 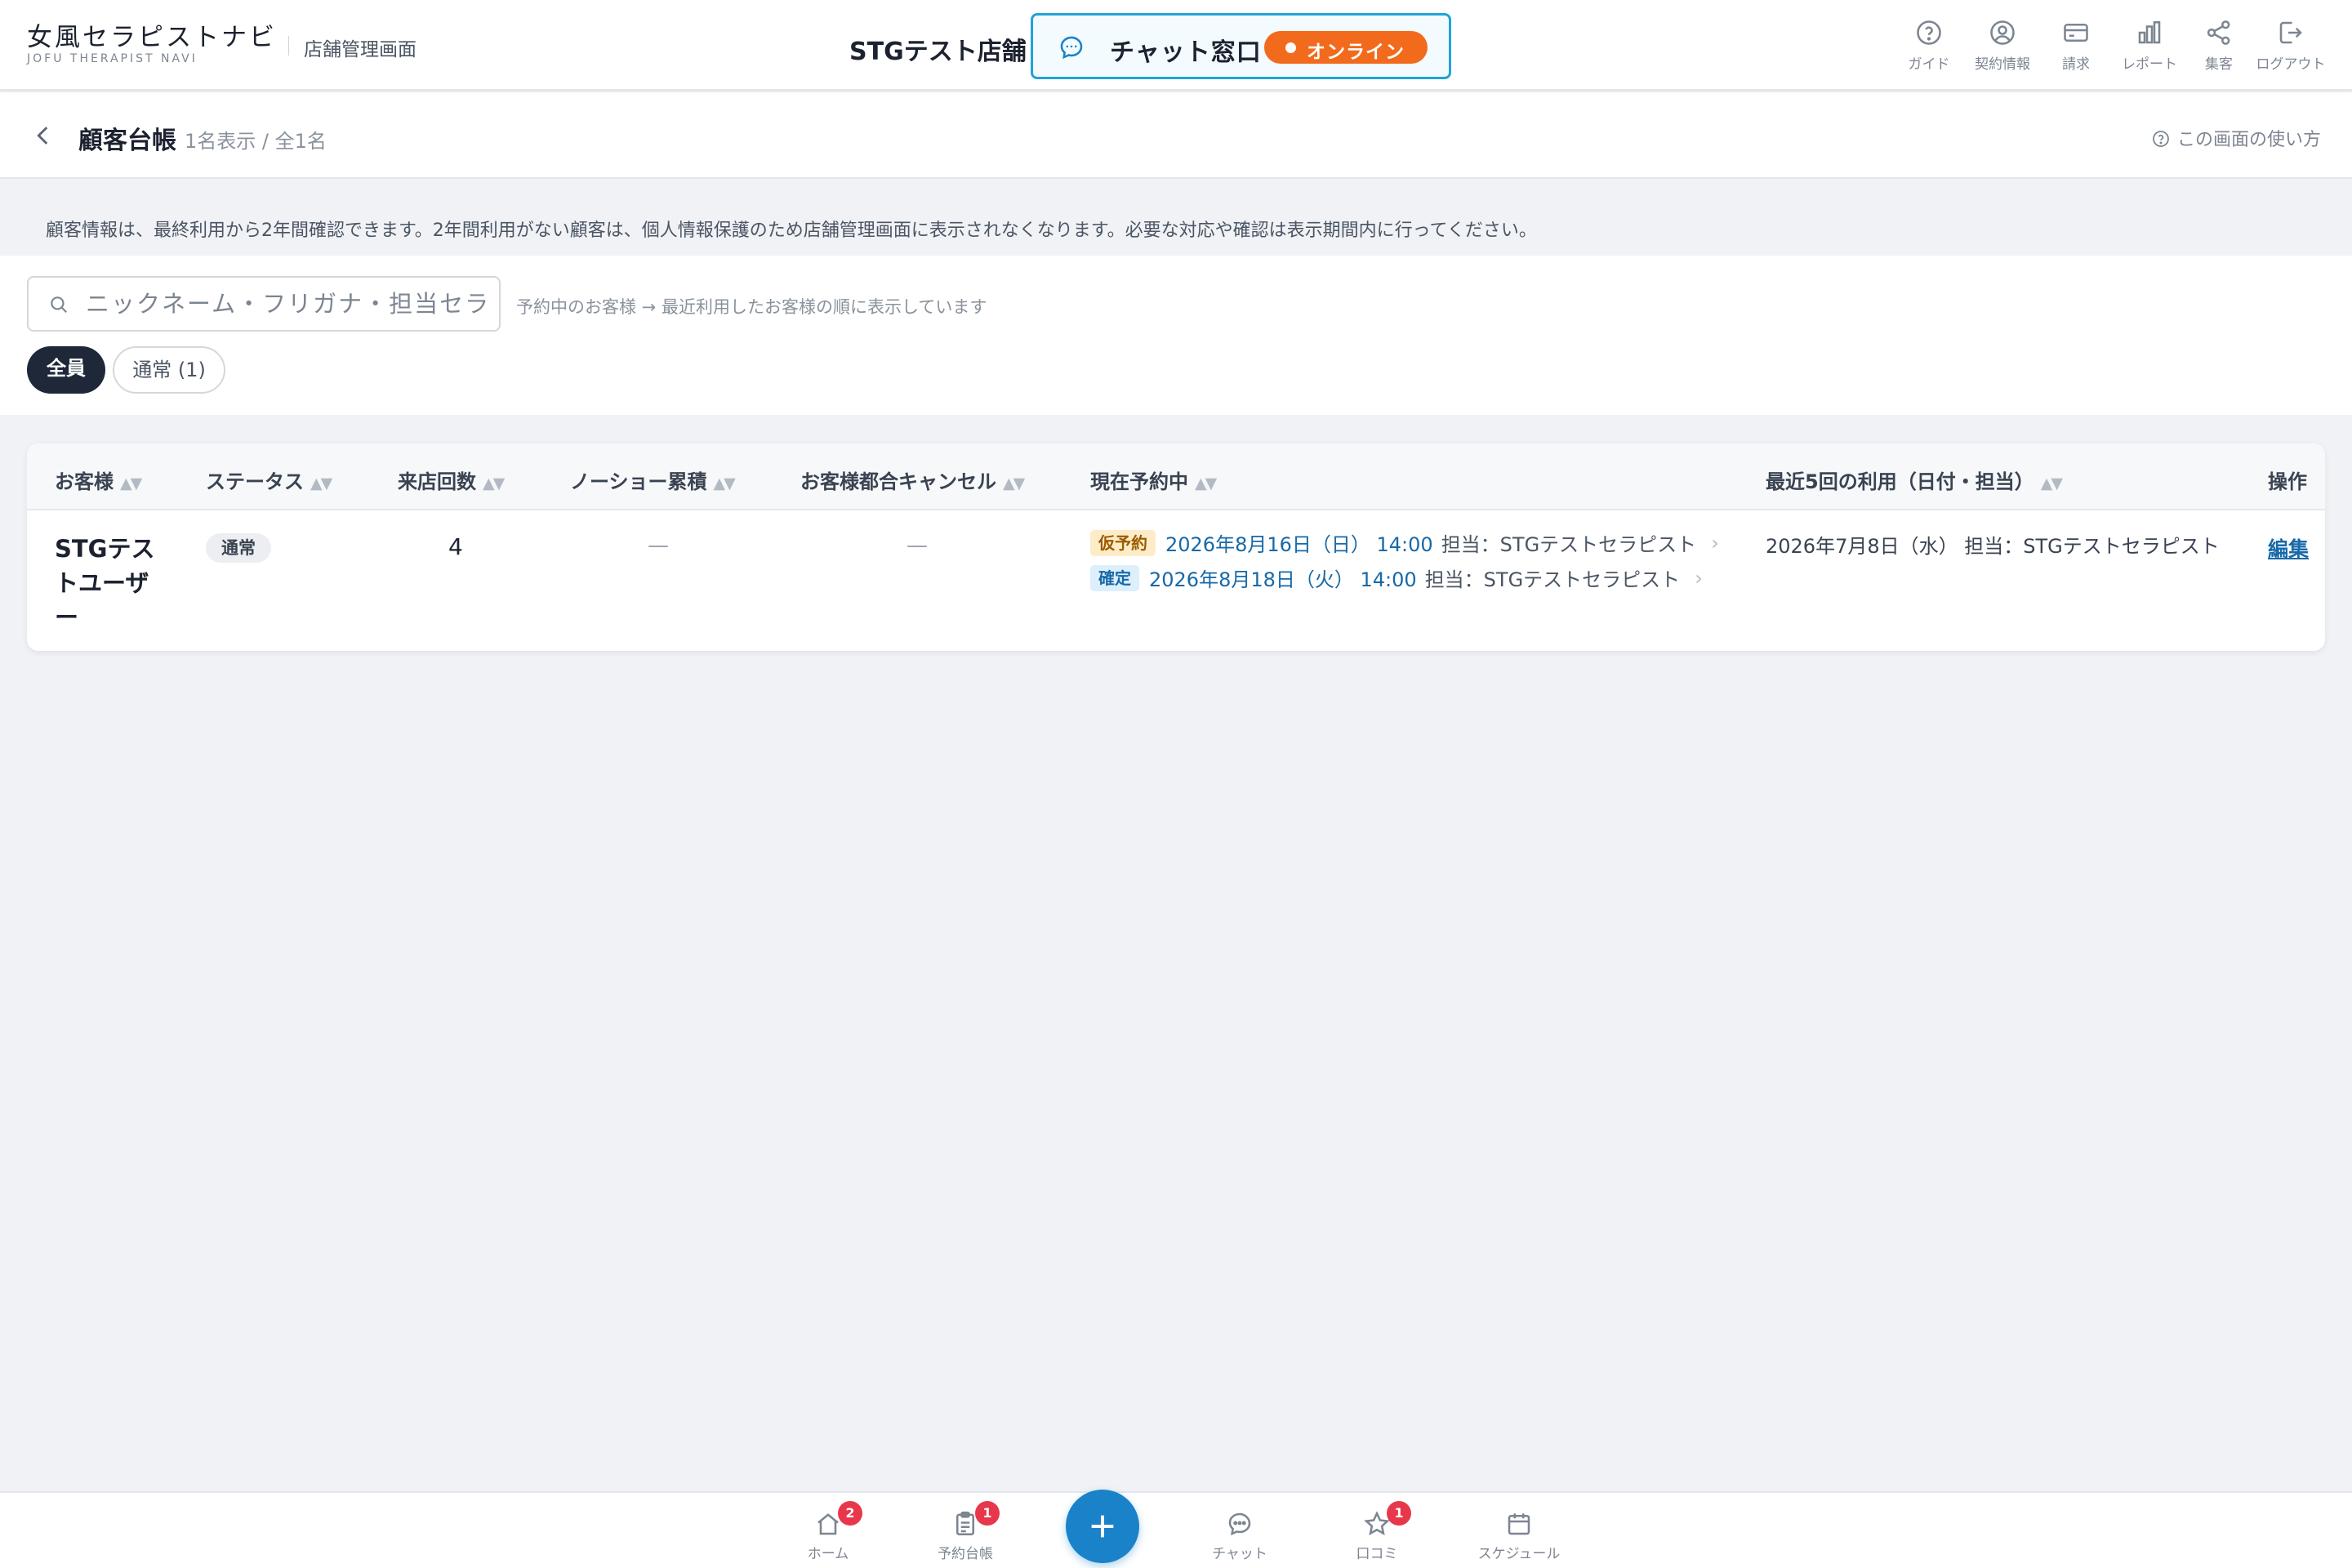 What do you see at coordinates (2219, 46) in the screenshot?
I see `nav-marketing: 集客` at bounding box center [2219, 46].